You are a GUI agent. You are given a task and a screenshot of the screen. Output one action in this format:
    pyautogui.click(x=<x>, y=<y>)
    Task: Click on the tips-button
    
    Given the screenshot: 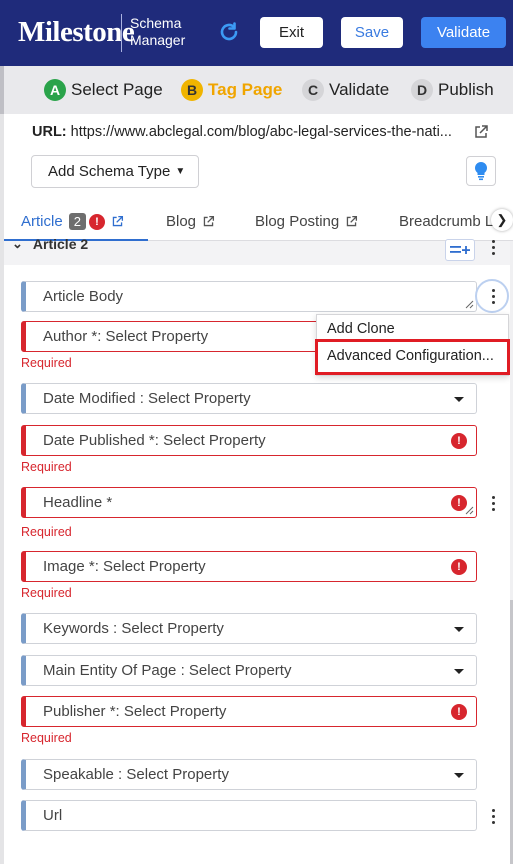 What is the action you would take?
    pyautogui.click(x=481, y=171)
    